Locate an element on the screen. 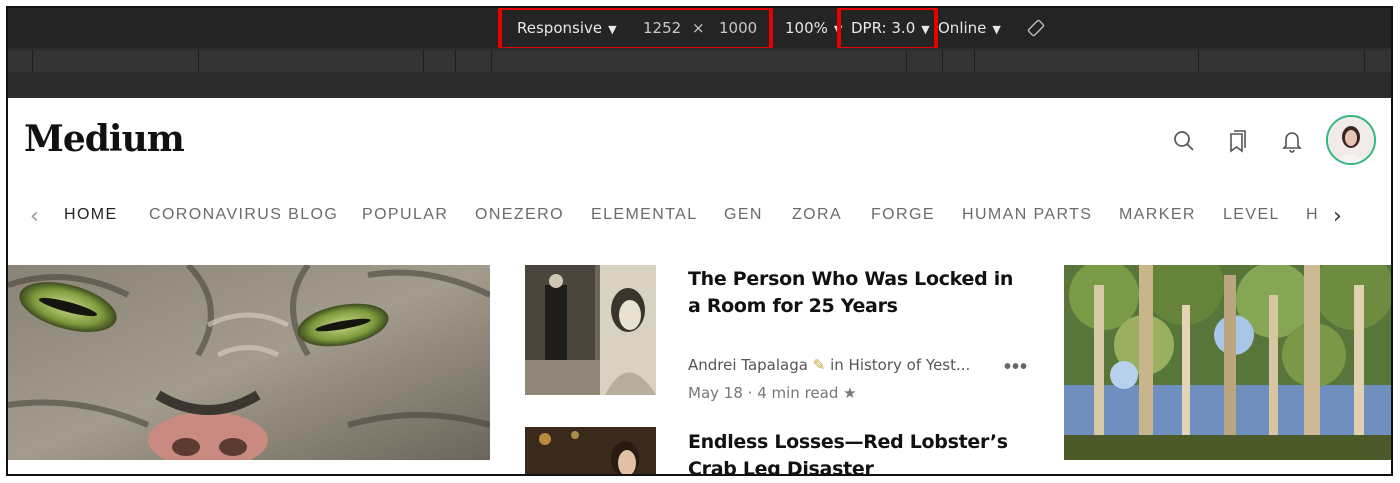  search-icon is located at coordinates (1184, 141).